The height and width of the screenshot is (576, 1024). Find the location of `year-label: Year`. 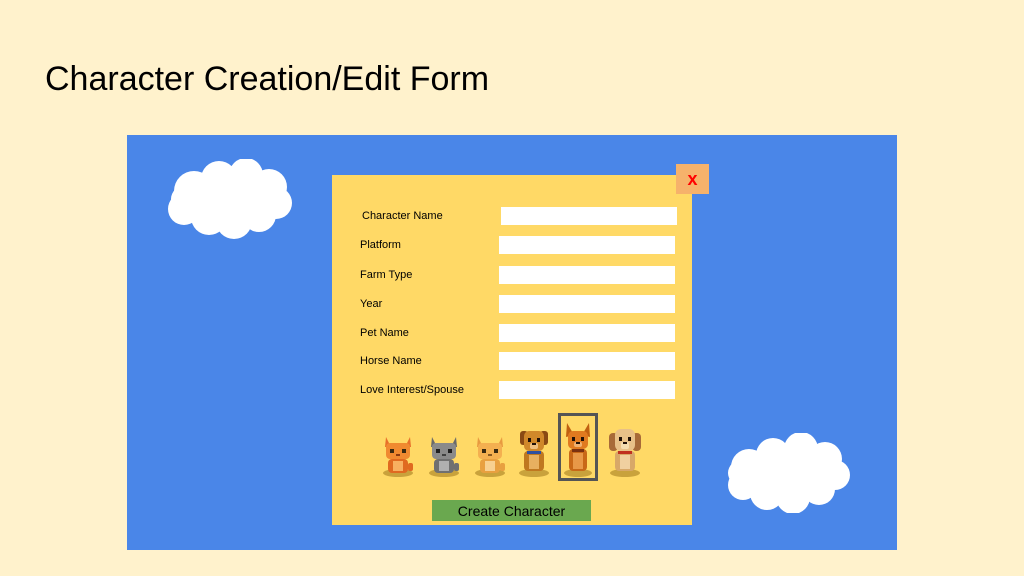

year-label: Year is located at coordinates (371, 304).